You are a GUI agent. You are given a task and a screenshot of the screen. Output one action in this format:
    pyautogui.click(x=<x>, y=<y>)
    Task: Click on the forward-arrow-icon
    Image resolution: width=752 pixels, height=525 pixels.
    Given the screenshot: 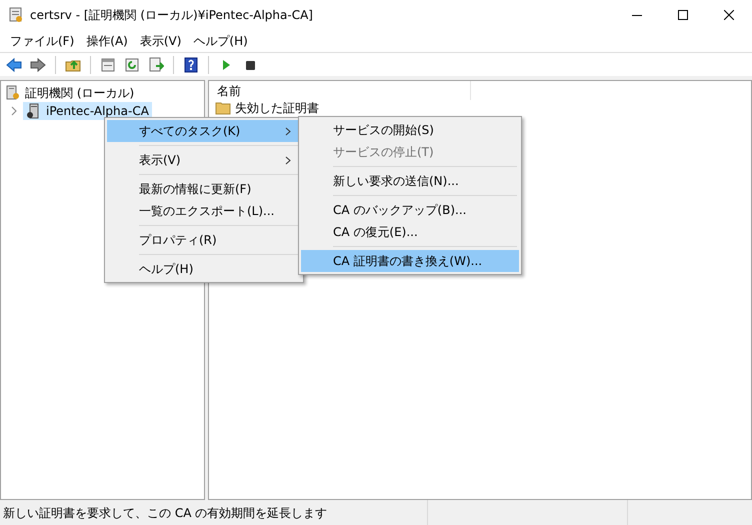 What is the action you would take?
    pyautogui.click(x=38, y=64)
    